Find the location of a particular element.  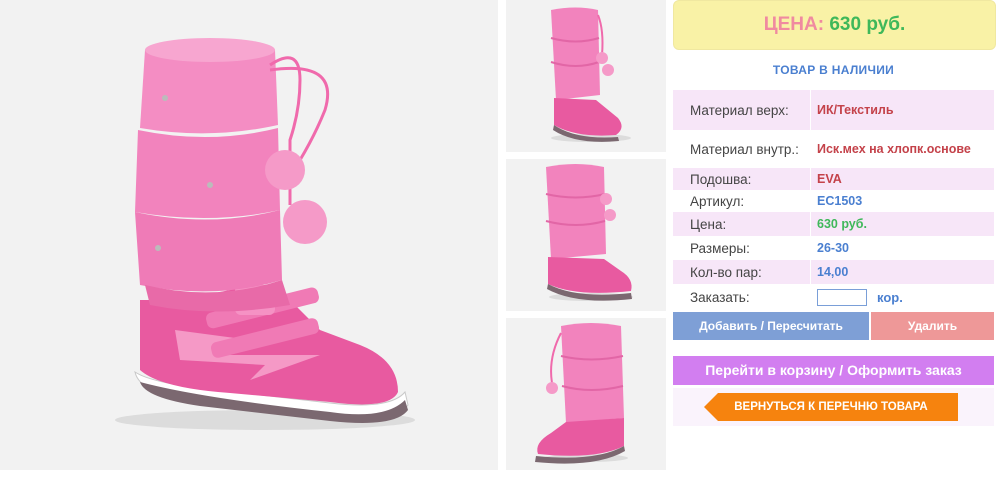

spec-value: 14,00 is located at coordinates (833, 272).